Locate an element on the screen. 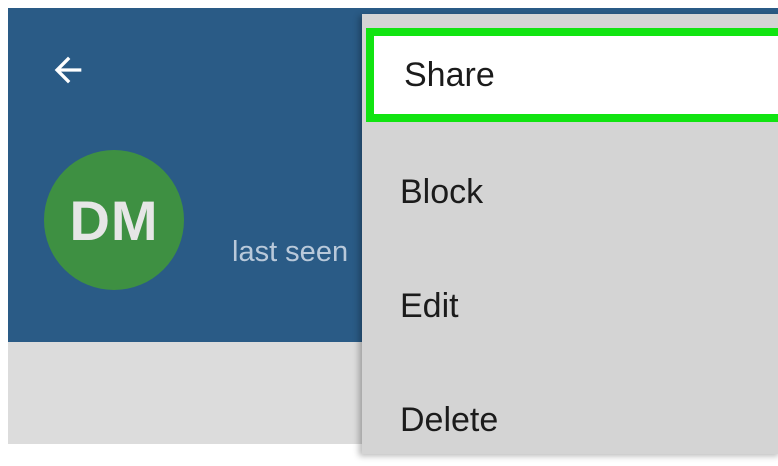 The image size is (778, 466). menu-item-block: Block is located at coordinates (570, 192).